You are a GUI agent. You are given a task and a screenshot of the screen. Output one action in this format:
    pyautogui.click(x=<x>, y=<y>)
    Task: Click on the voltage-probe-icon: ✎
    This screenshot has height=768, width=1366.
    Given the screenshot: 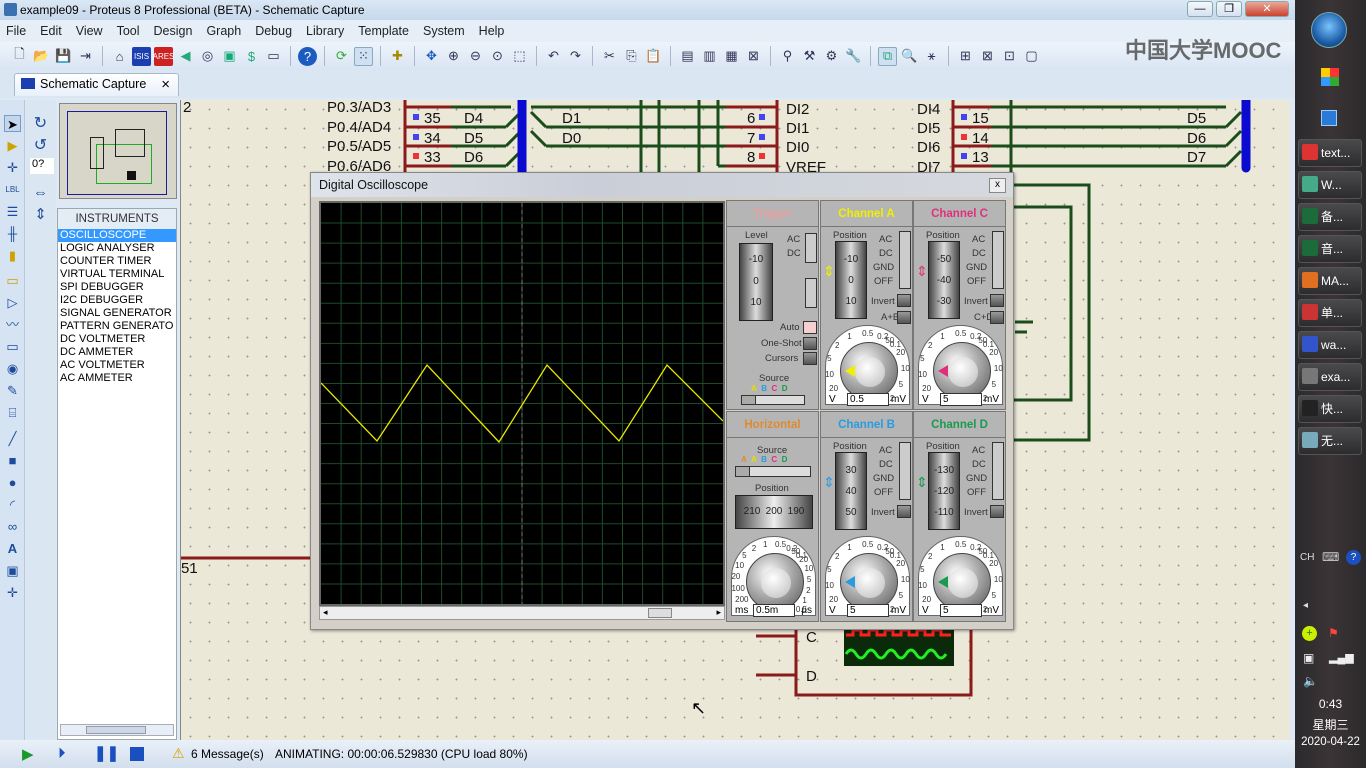 What is the action you would take?
    pyautogui.click(x=12, y=390)
    